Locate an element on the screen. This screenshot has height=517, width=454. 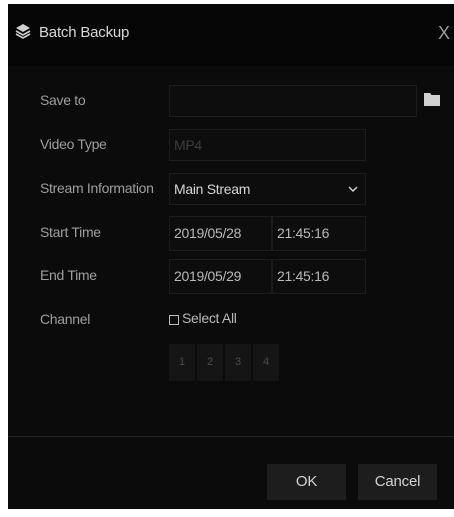
dialog-title-bar: Batch Backup X is located at coordinates (231, 35).